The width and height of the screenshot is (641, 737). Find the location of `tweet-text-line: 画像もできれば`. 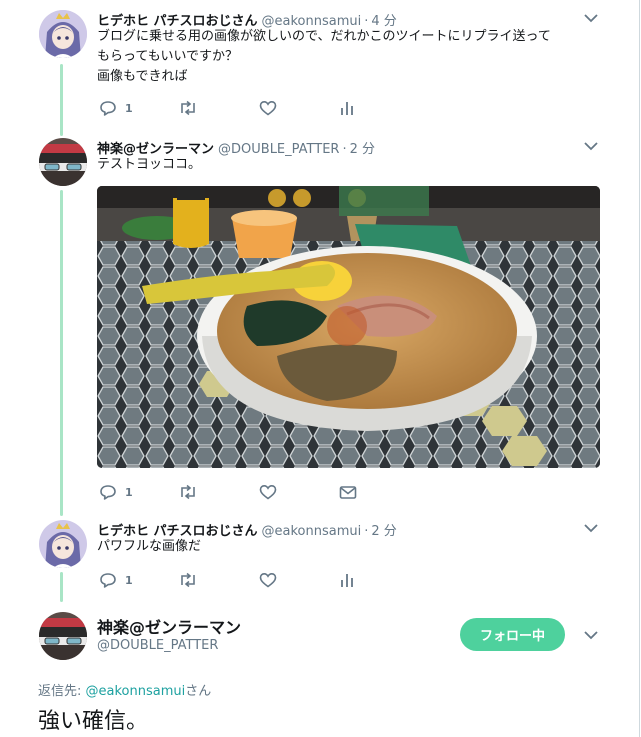

tweet-text-line: 画像もできれば is located at coordinates (142, 76).